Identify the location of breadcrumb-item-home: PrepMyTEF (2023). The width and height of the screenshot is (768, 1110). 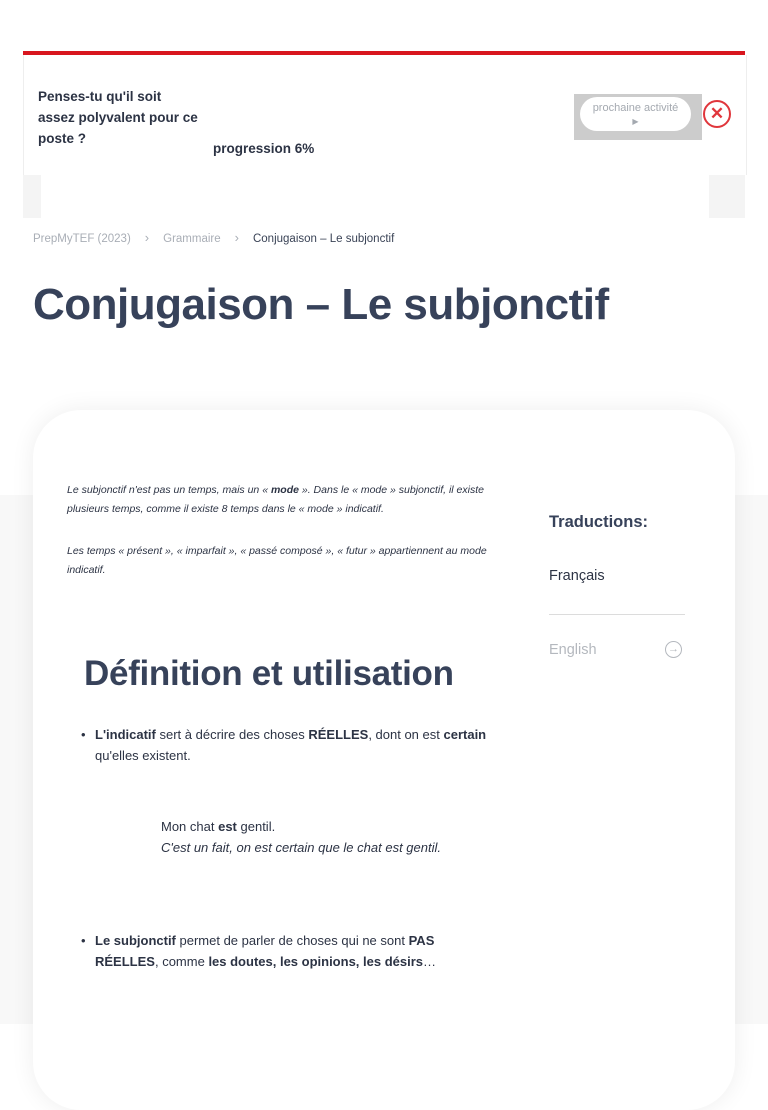
(82, 239).